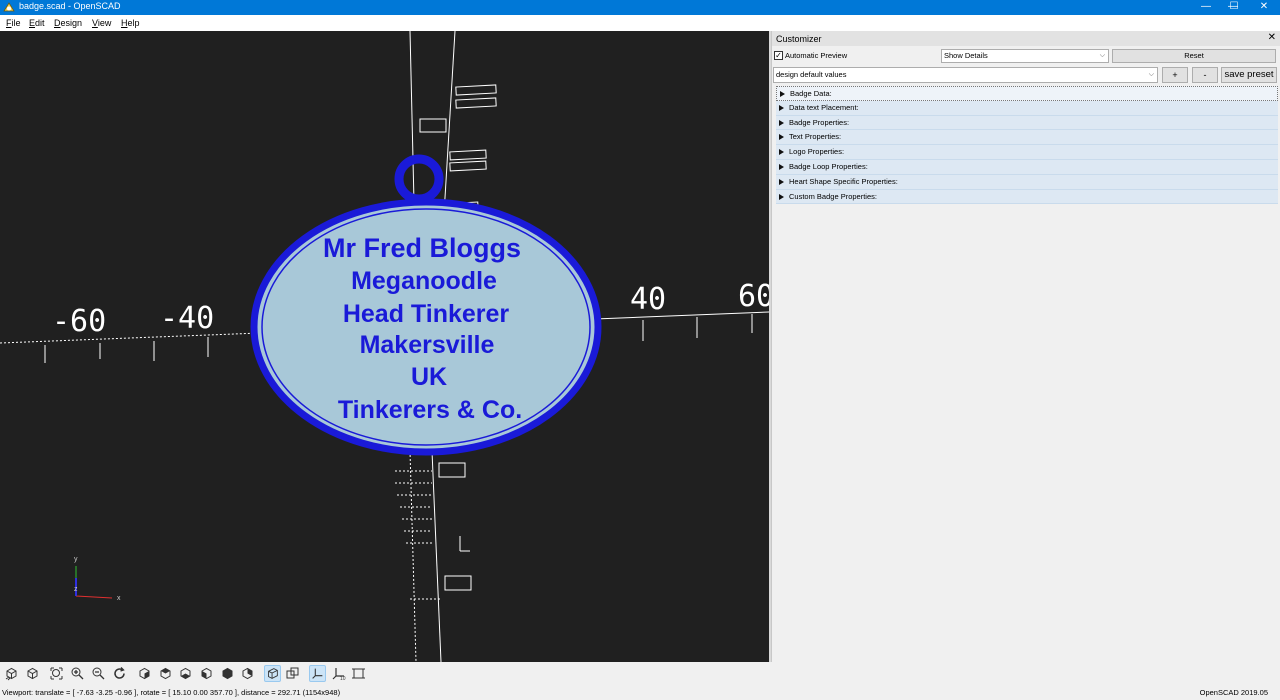 This screenshot has width=1280, height=700. I want to click on view-front-icon, so click(227, 673).